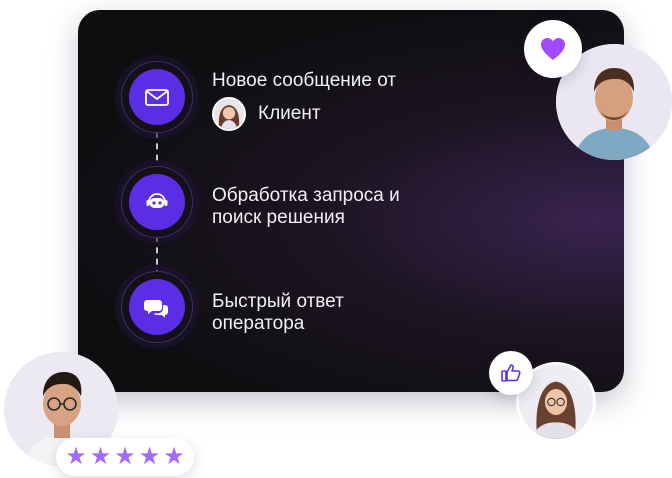 The width and height of the screenshot is (672, 478). I want to click on like-bubble, so click(511, 373).